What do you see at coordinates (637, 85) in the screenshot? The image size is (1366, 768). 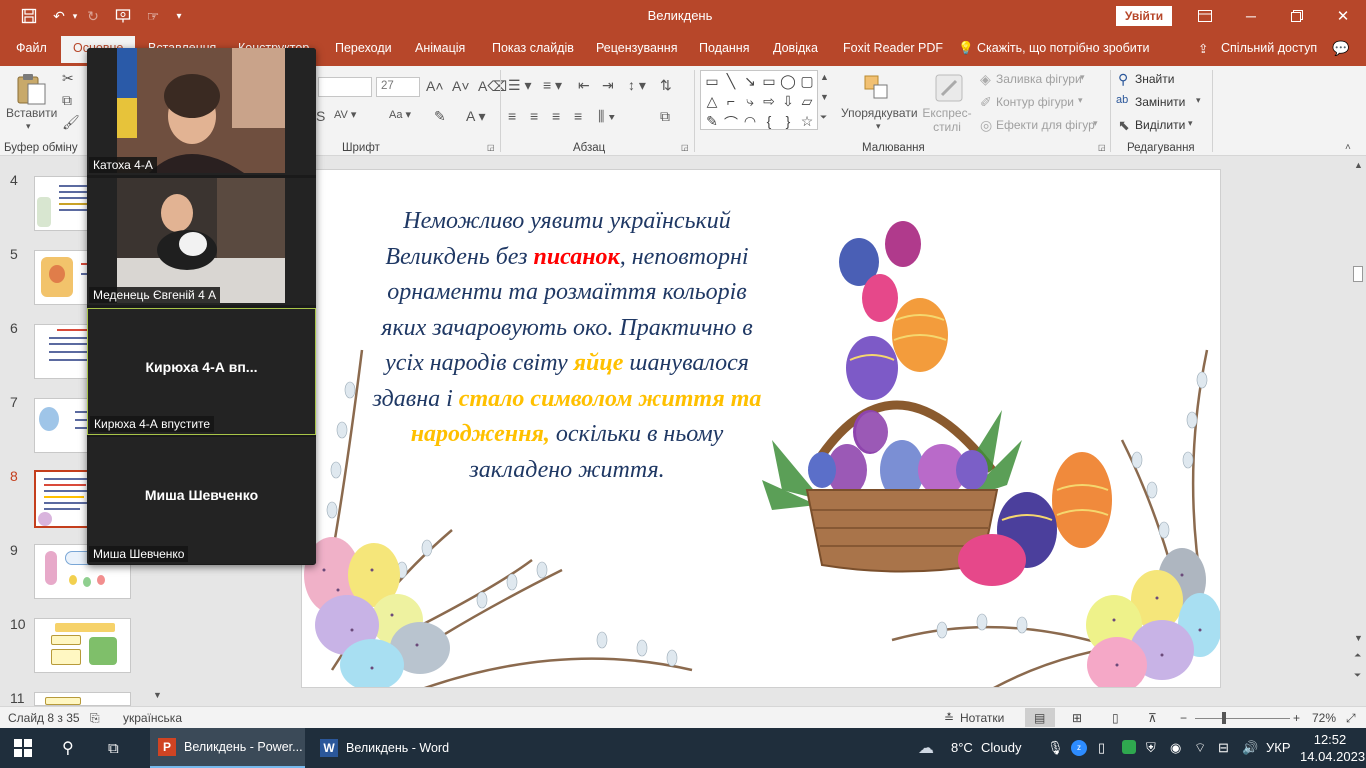 I see `line-spacing-icon: ↕ ▾` at bounding box center [637, 85].